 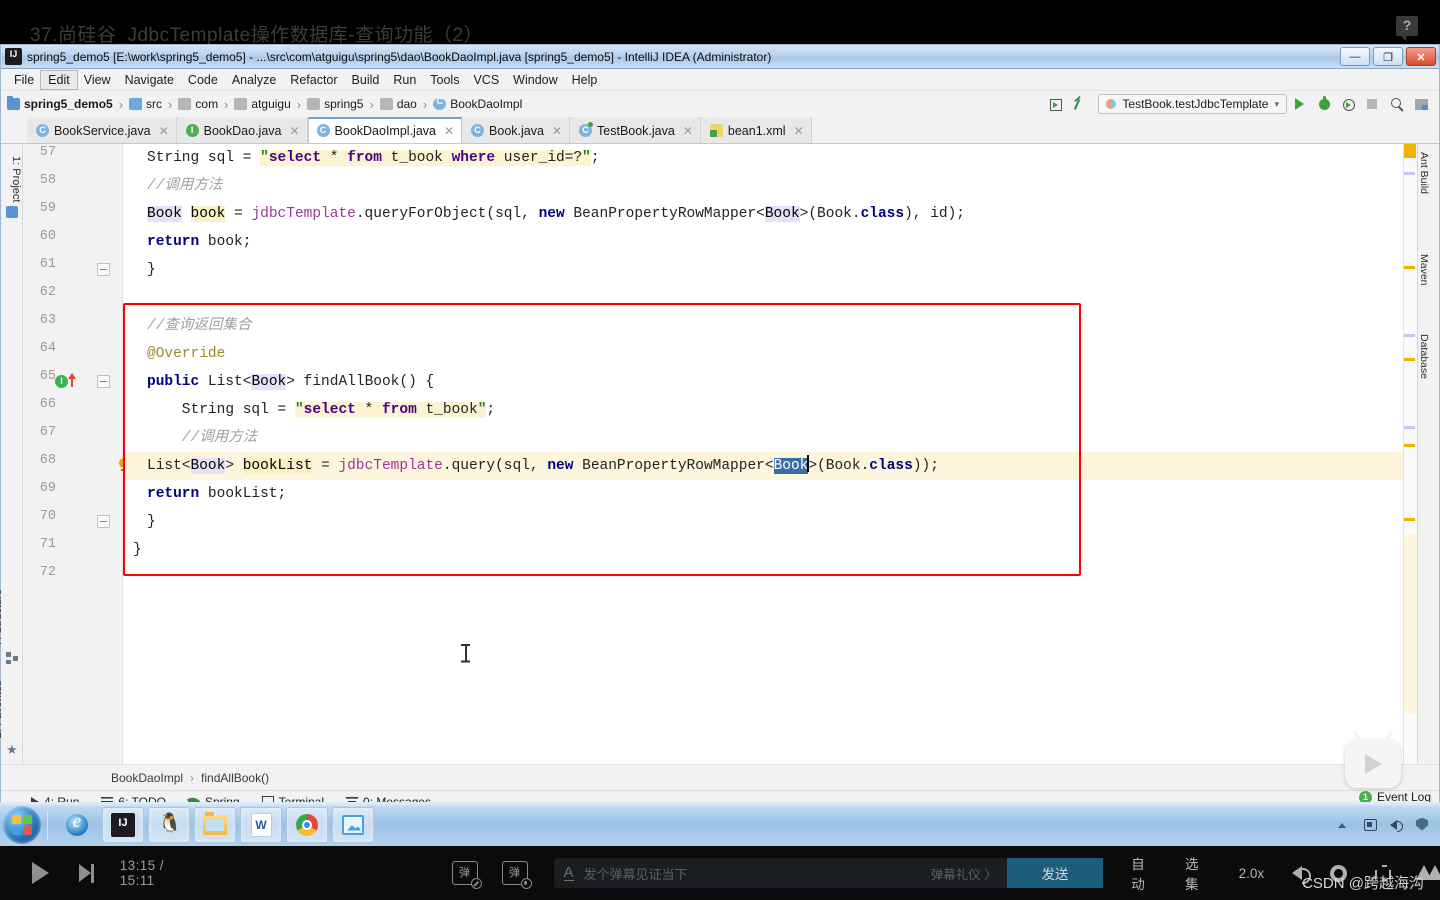 I want to click on search-everywhere-icon, so click(x=1399, y=104).